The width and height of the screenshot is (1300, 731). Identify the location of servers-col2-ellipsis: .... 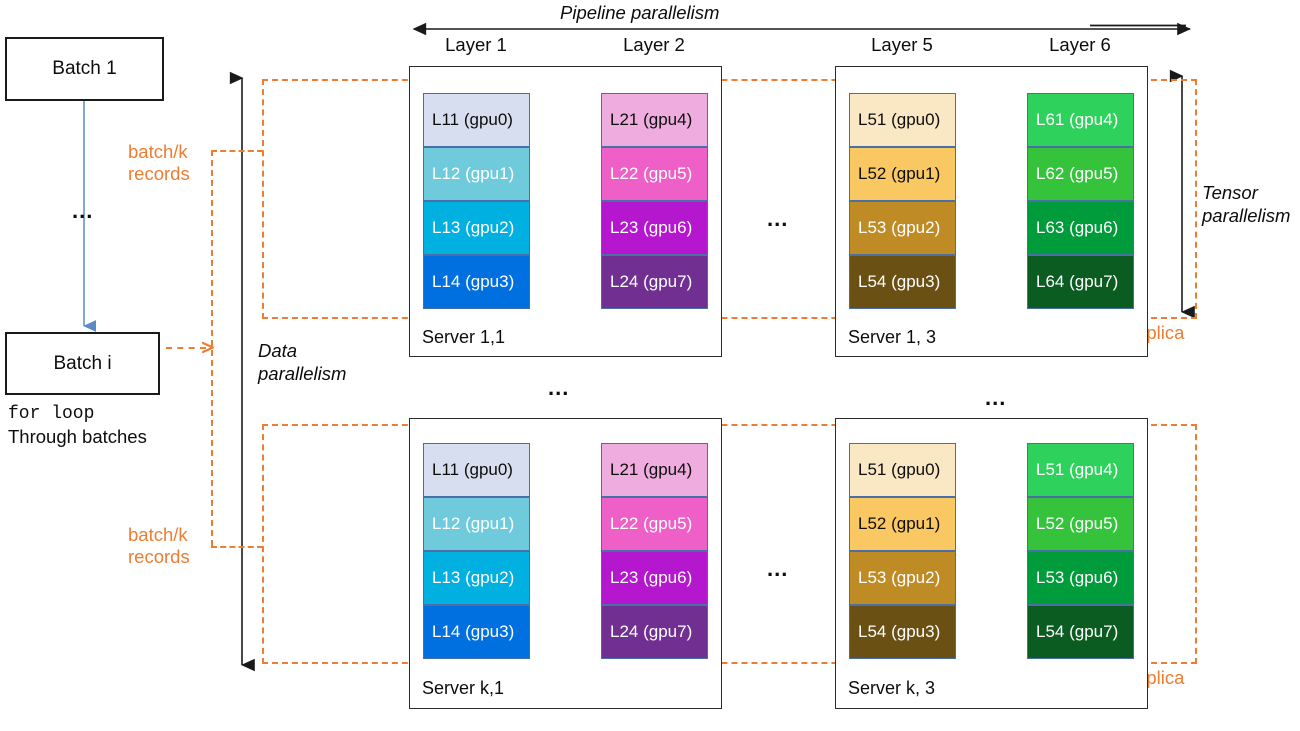
(996, 397).